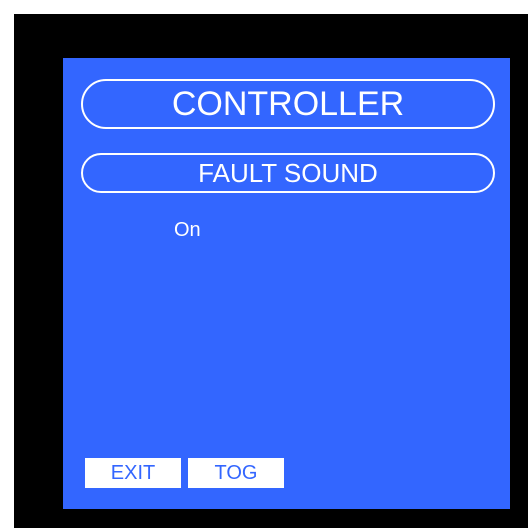 The height and width of the screenshot is (528, 528). Describe the element at coordinates (187, 230) in the screenshot. I see `setting-value: On` at that location.